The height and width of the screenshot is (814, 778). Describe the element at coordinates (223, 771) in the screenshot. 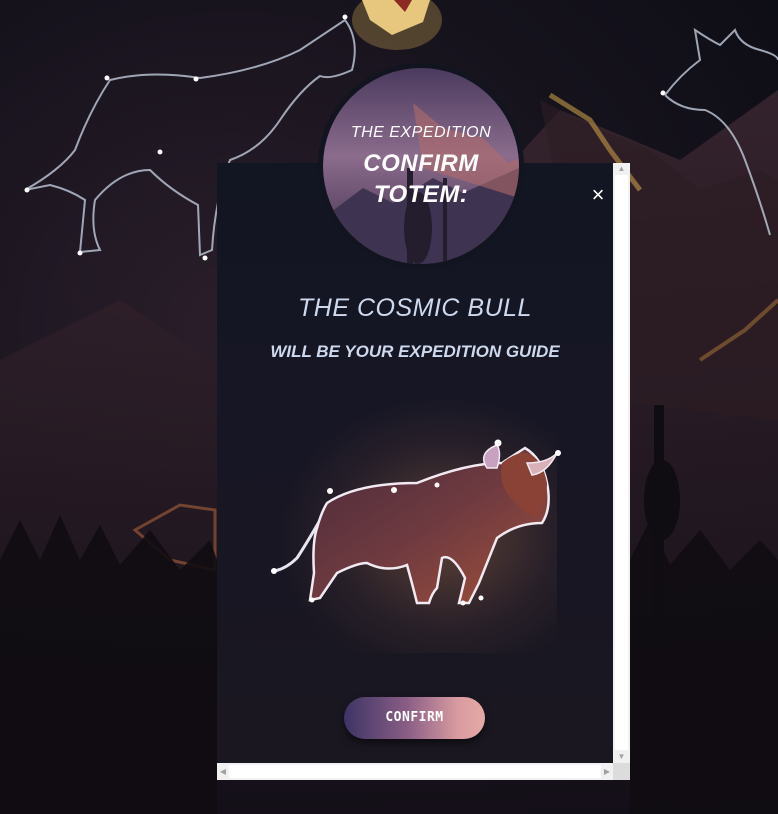

I see `scroll-left-icon: ◀` at that location.